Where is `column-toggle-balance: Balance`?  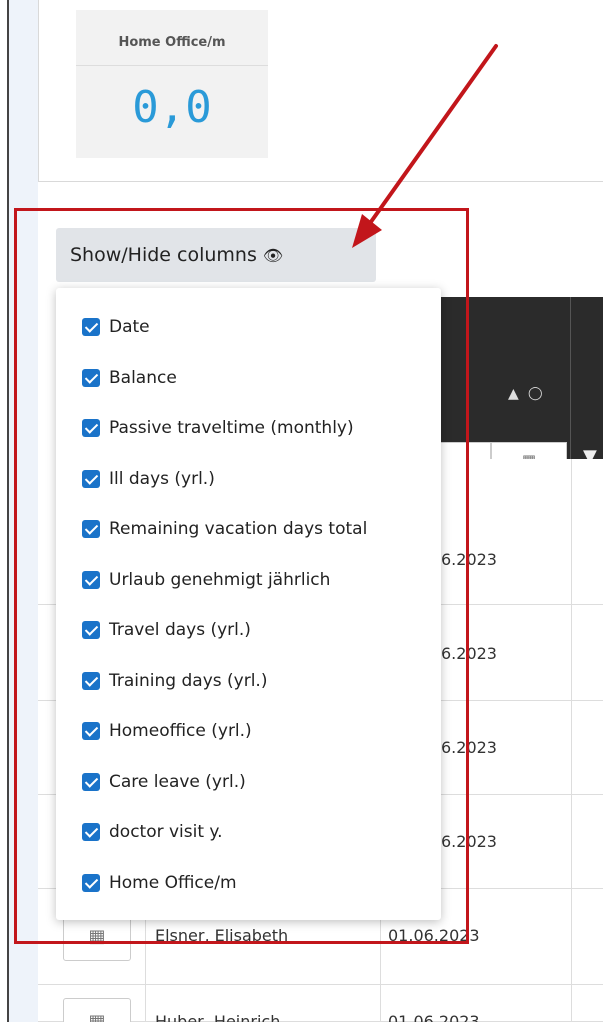 column-toggle-balance: Balance is located at coordinates (129, 378).